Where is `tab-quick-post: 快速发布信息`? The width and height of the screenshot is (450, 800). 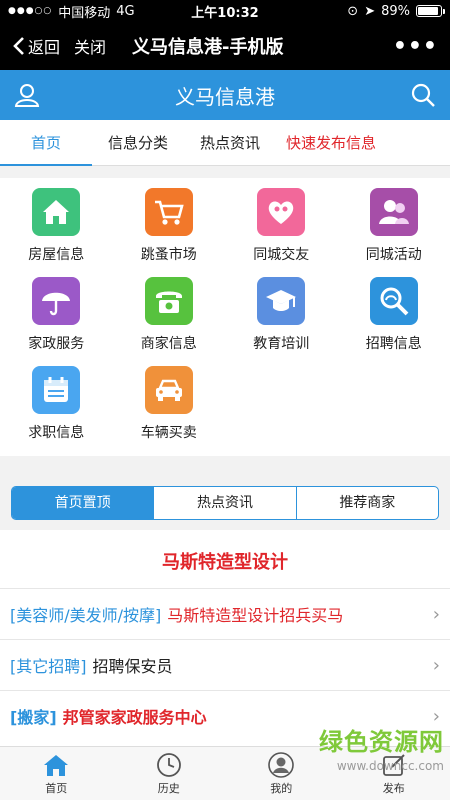 tab-quick-post: 快速发布信息 is located at coordinates (331, 143).